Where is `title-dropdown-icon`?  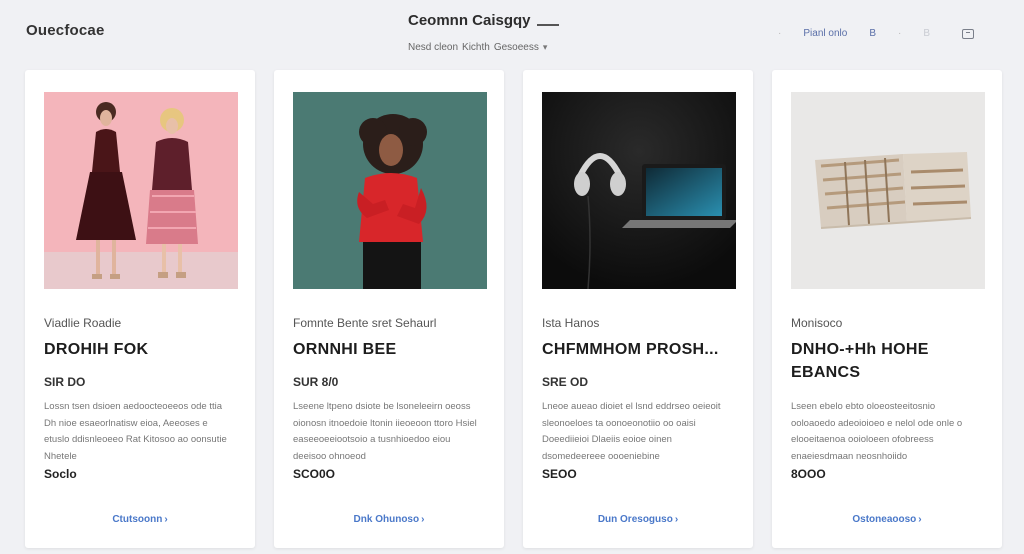 title-dropdown-icon is located at coordinates (547, 24).